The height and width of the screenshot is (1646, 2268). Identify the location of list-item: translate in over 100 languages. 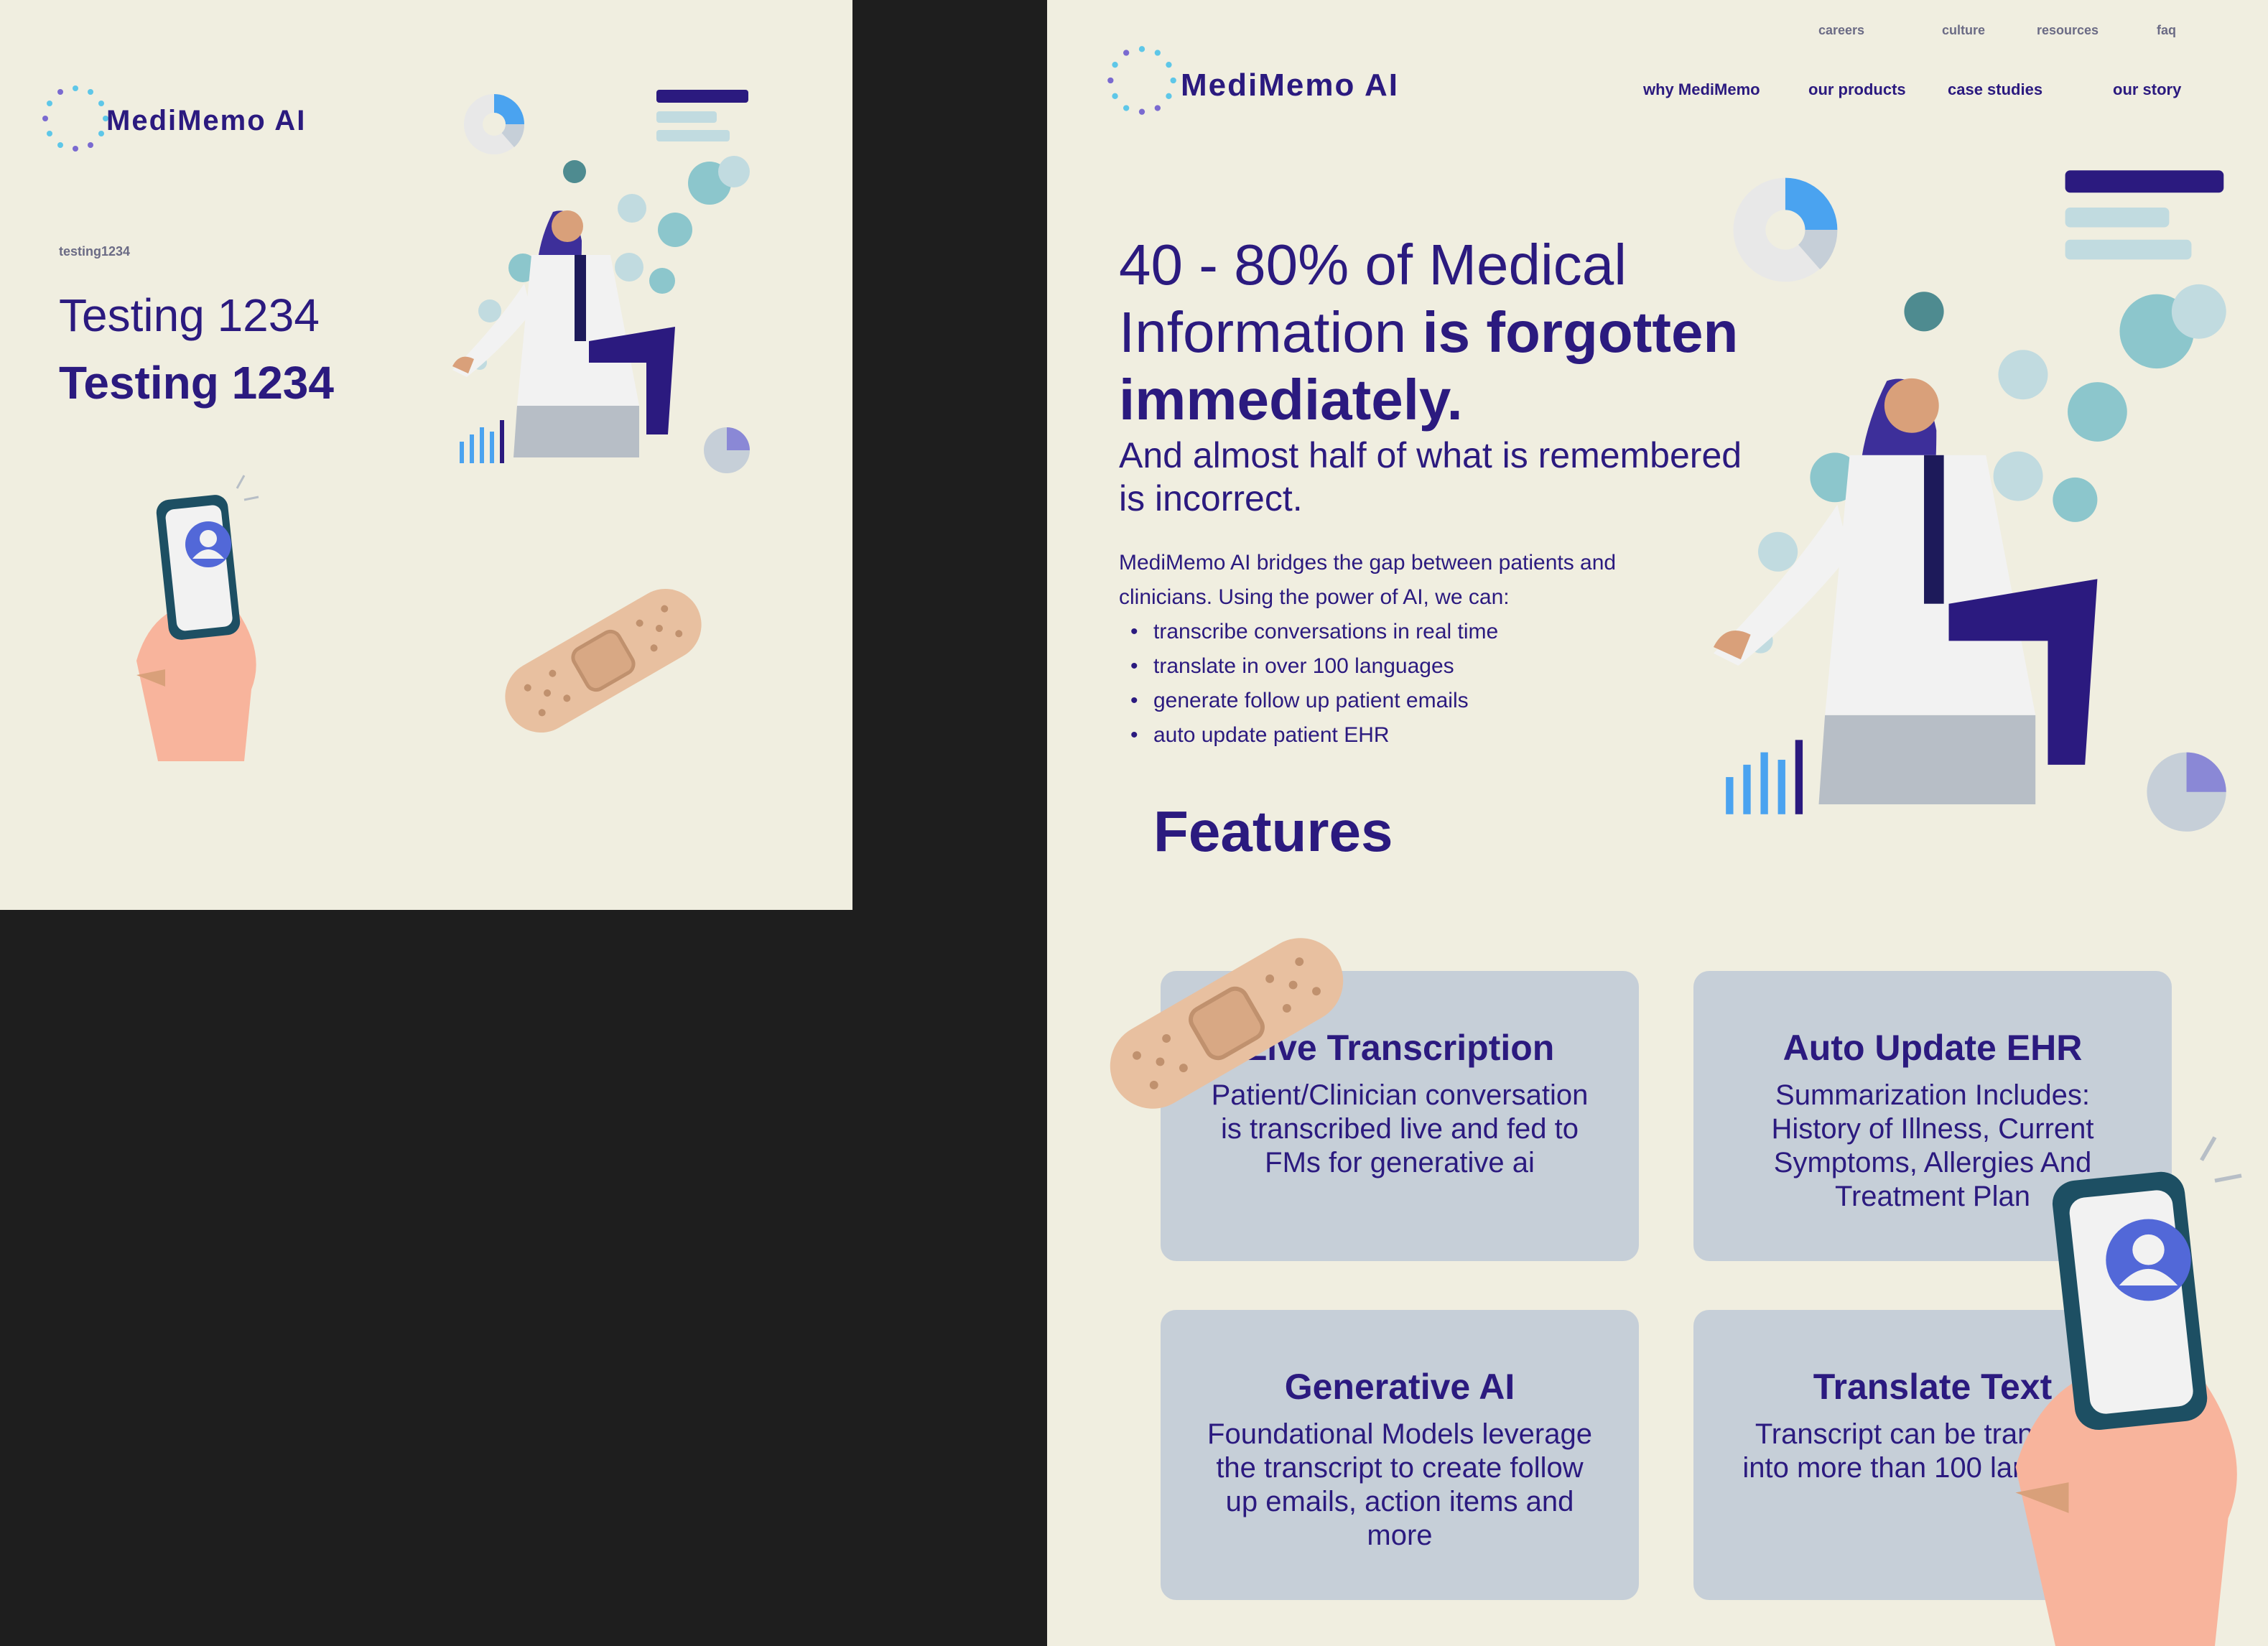
(1308, 666).